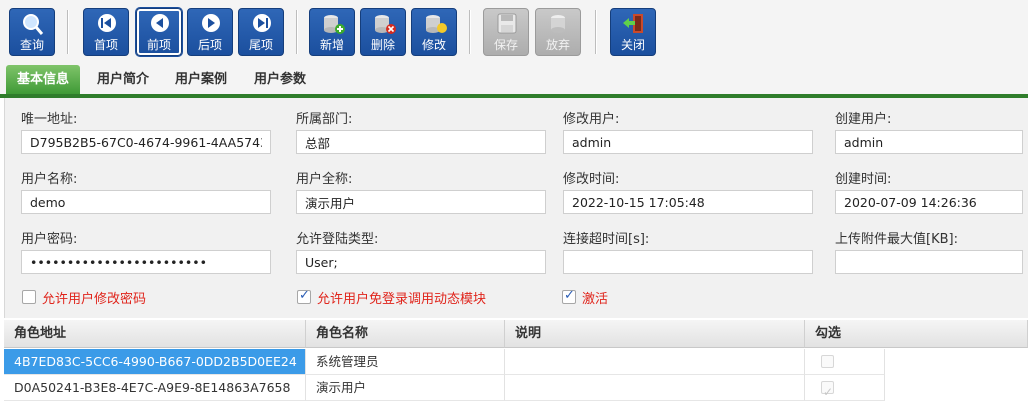  I want to click on previous-record-button: 前项, so click(159, 32).